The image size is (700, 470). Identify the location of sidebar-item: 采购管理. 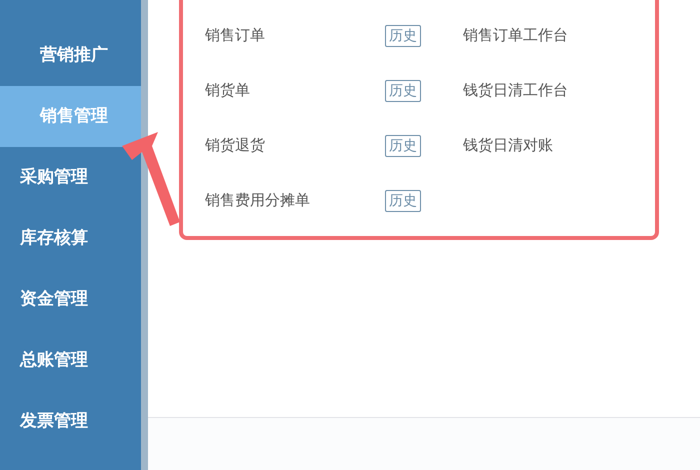
(70, 177).